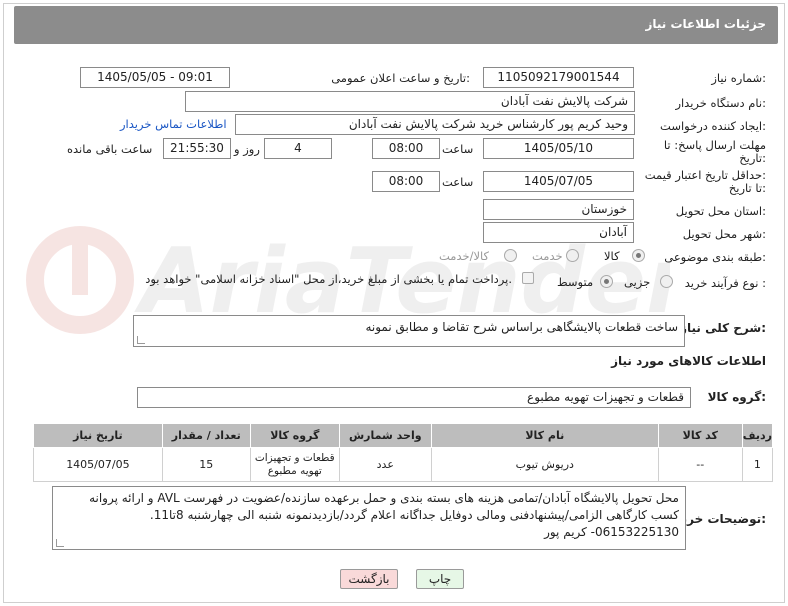 This screenshot has width=788, height=606. What do you see at coordinates (720, 211) in the screenshot?
I see `province-label: استان محل تحویل:` at bounding box center [720, 211].